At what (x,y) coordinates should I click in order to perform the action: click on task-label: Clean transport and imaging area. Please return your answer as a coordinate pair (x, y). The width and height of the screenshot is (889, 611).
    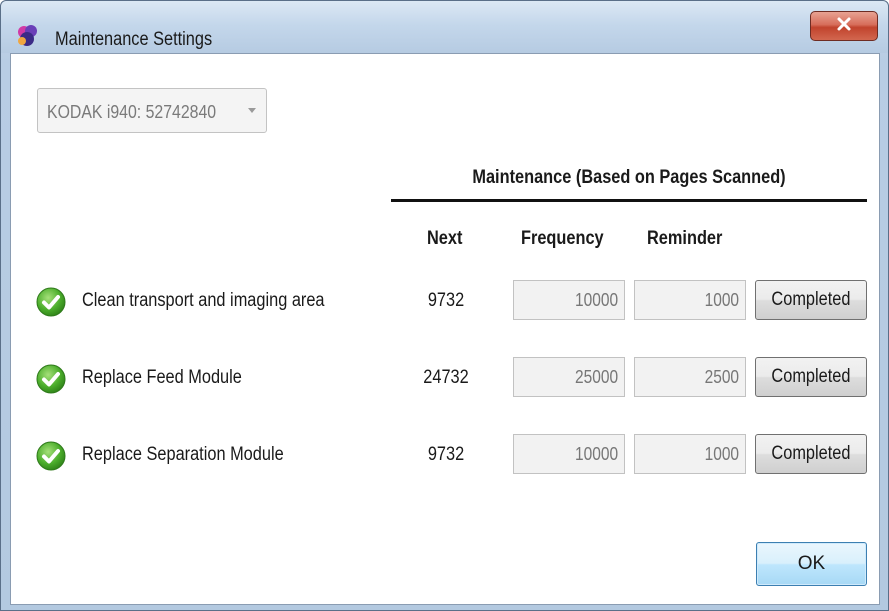
    Looking at the image, I should click on (203, 300).